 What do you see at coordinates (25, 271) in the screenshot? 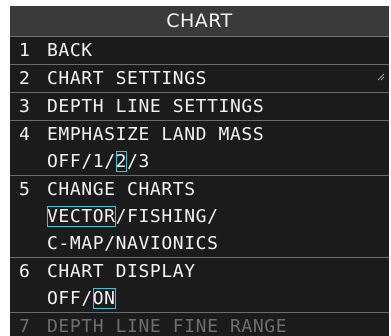
I see `item-number: 6` at bounding box center [25, 271].